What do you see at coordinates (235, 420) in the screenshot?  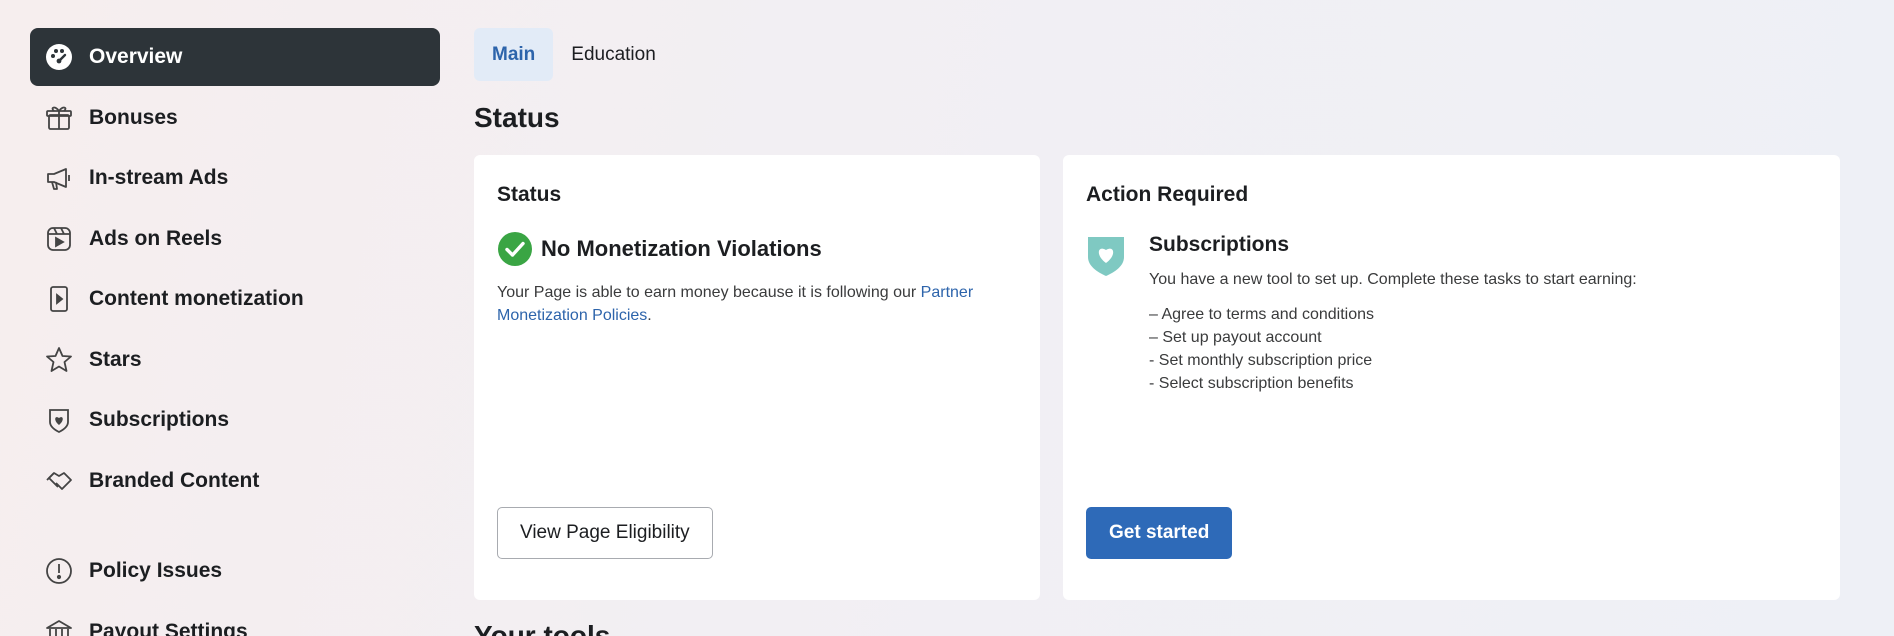 I see `sidebar-item-subscriptions: Subscriptions` at bounding box center [235, 420].